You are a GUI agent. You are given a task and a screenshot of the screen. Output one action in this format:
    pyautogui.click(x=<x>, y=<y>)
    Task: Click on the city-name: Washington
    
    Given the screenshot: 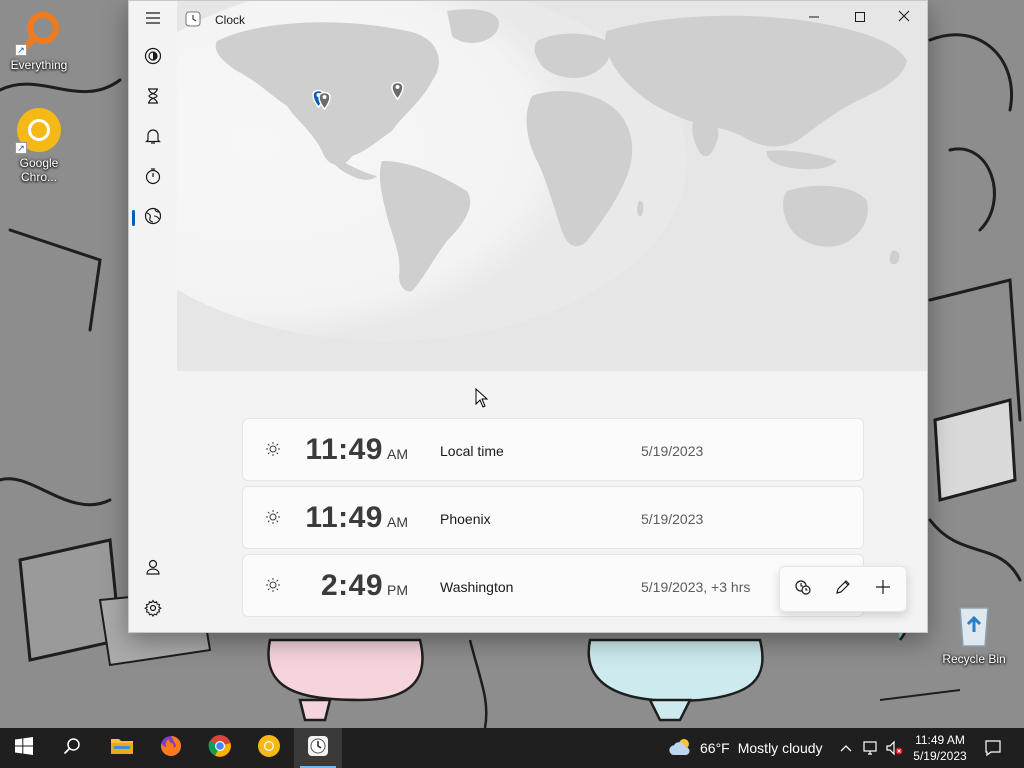 What is the action you would take?
    pyautogui.click(x=477, y=587)
    